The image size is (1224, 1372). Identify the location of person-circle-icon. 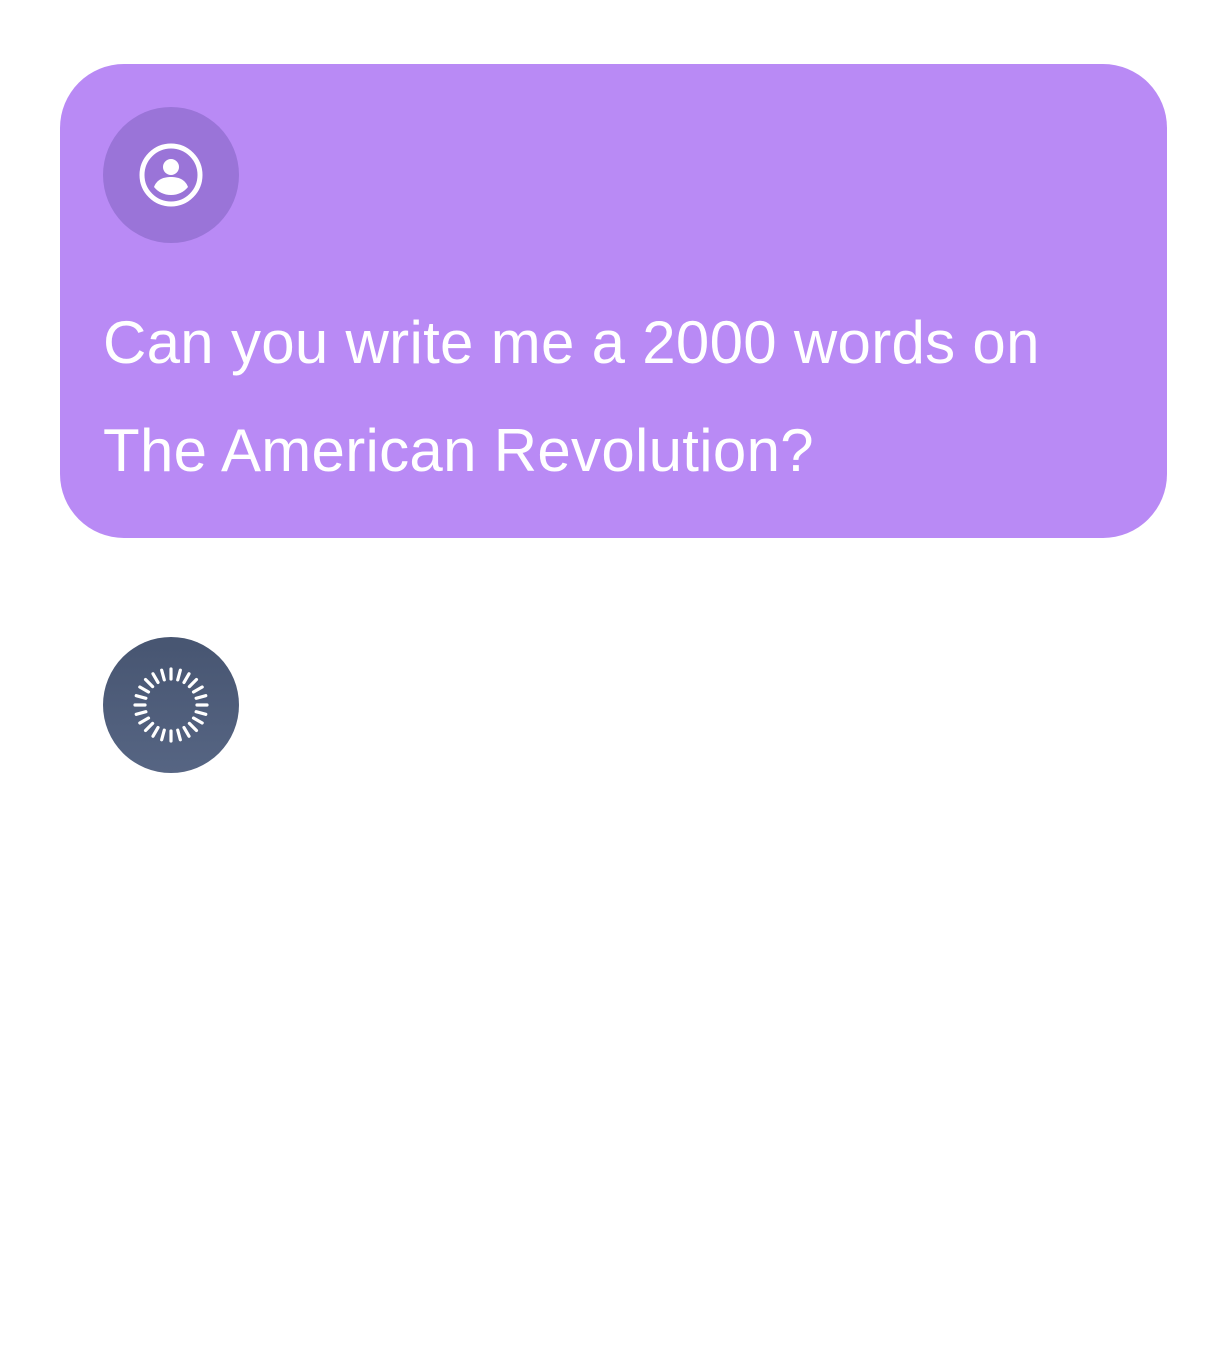
(171, 175).